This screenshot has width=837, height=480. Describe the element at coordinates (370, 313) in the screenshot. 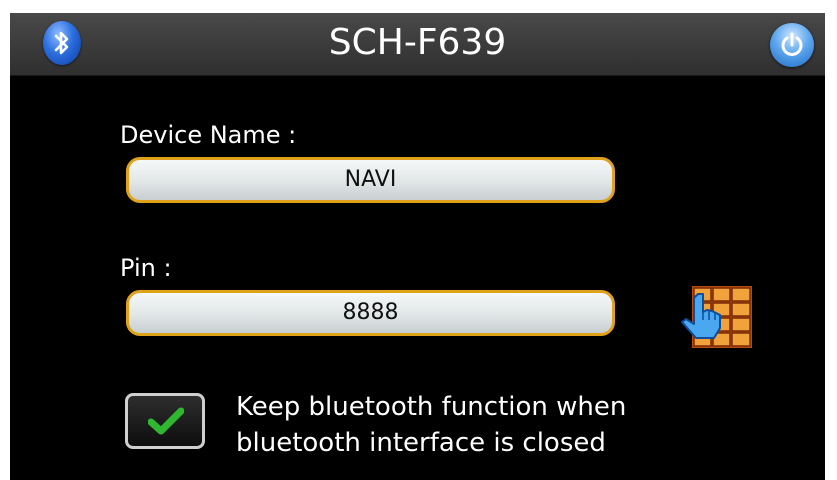

I see `pin-field: 8888` at that location.